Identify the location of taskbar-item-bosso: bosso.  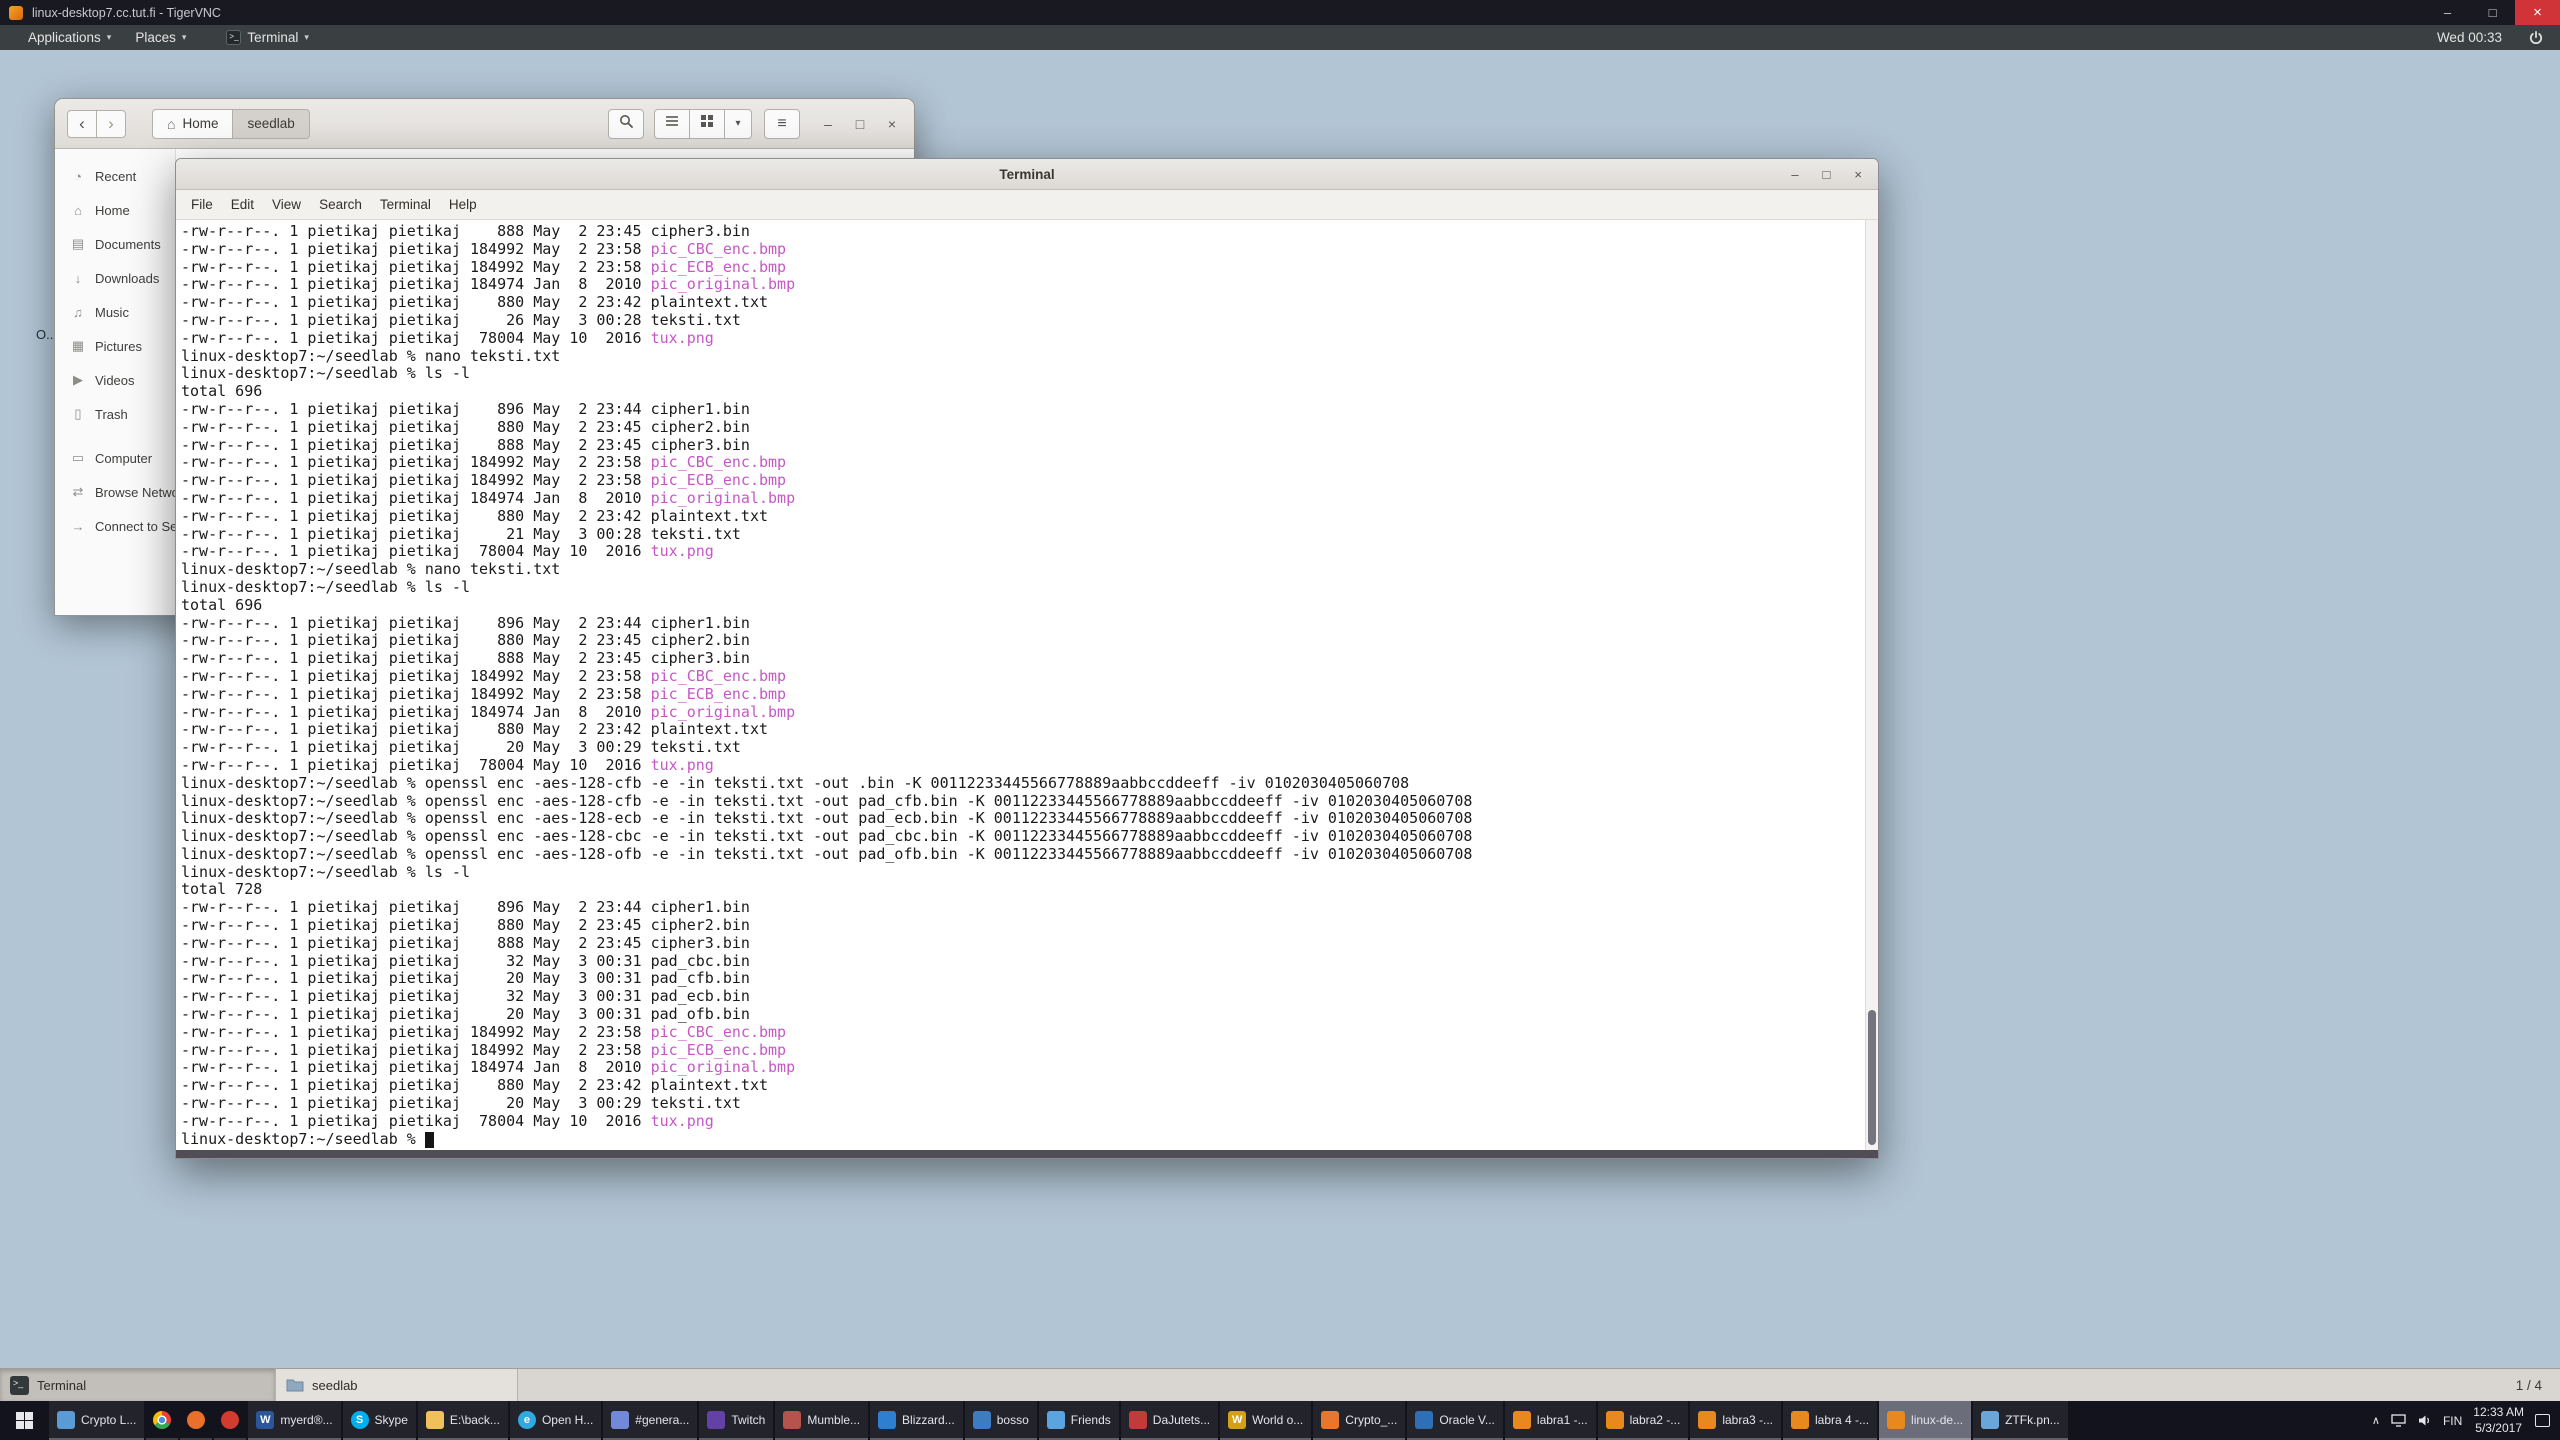
(1000, 1420).